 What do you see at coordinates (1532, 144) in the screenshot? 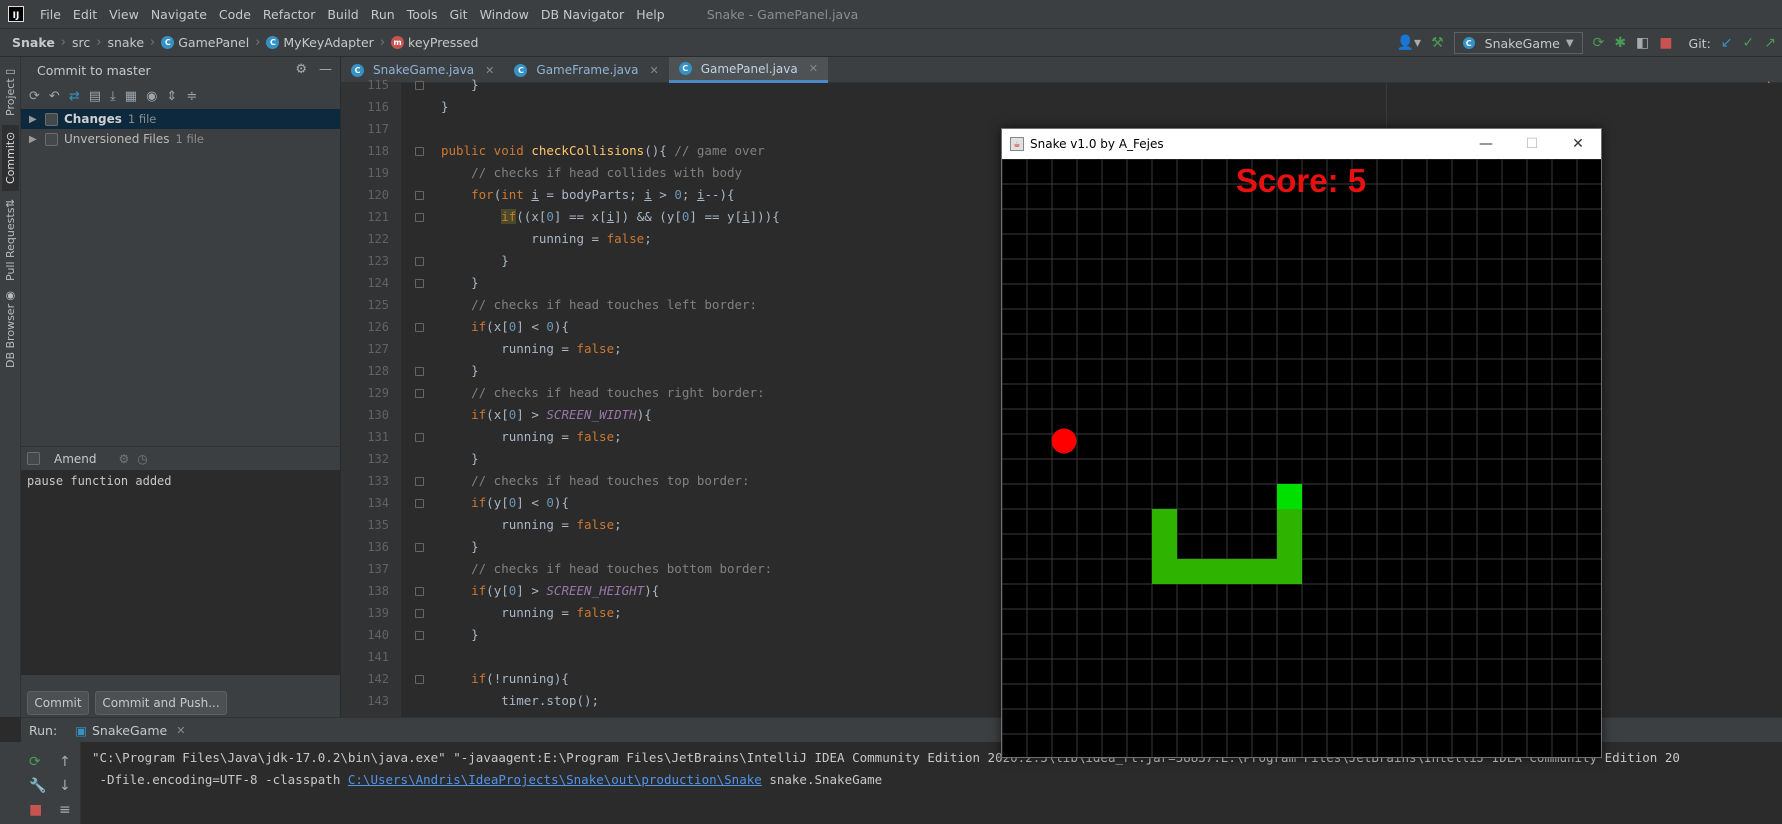
I see `maximize-window-icon: ☐` at bounding box center [1532, 144].